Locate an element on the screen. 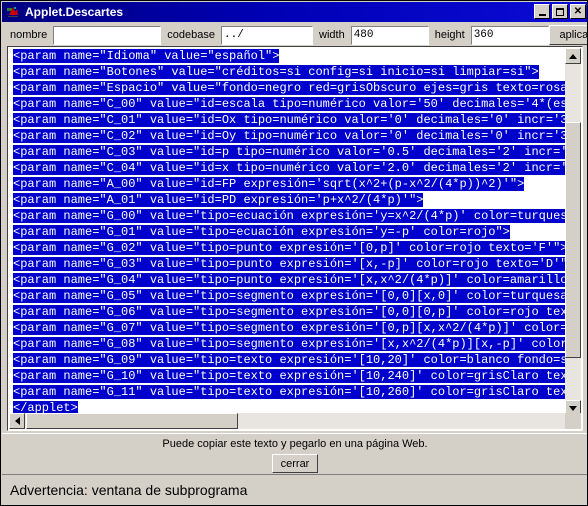 The height and width of the screenshot is (506, 588). scroll-up-button is located at coordinates (573, 56).